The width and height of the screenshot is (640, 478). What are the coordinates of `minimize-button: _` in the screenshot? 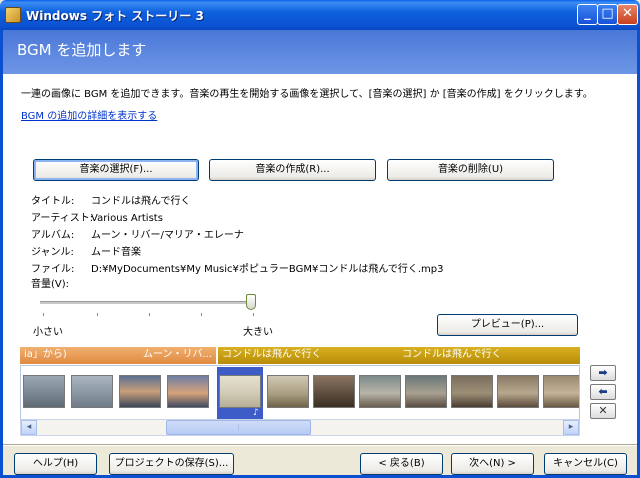 It's located at (587, 14).